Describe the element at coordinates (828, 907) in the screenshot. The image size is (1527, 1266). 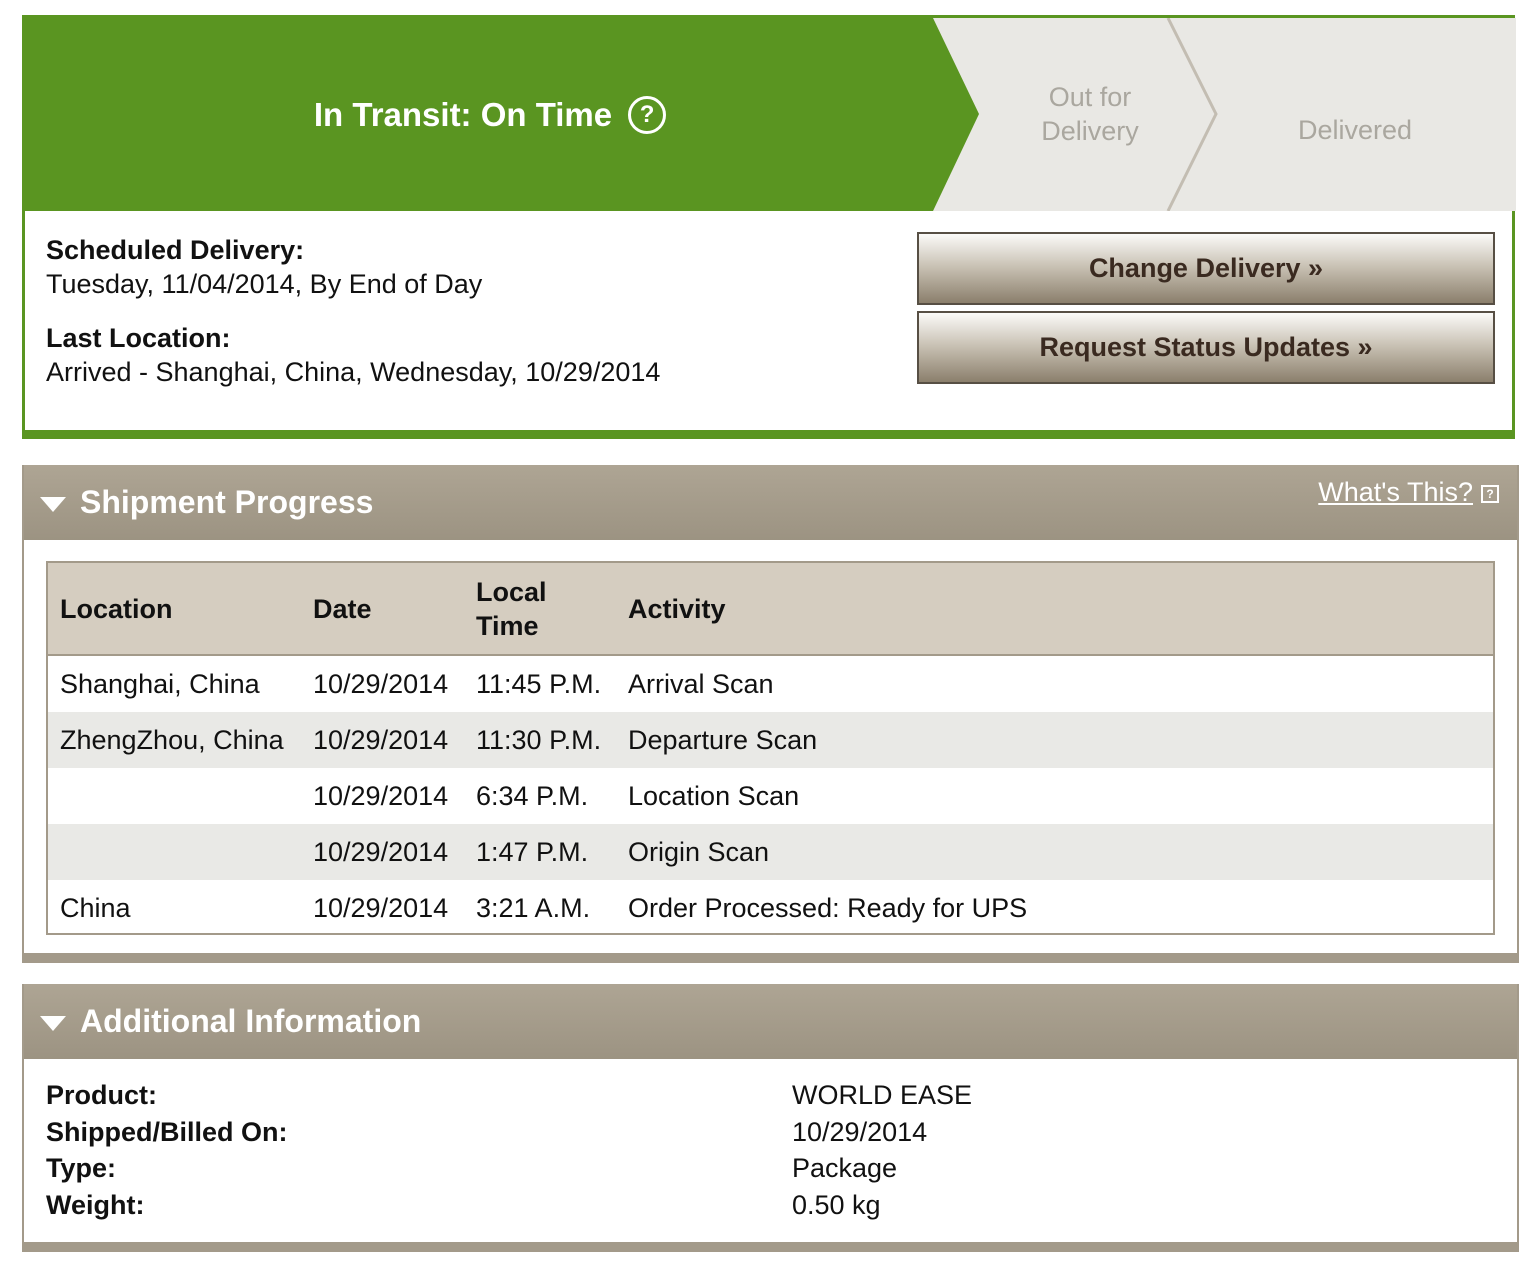
I see `cell-activity: Order Processed: Ready for UPS` at that location.